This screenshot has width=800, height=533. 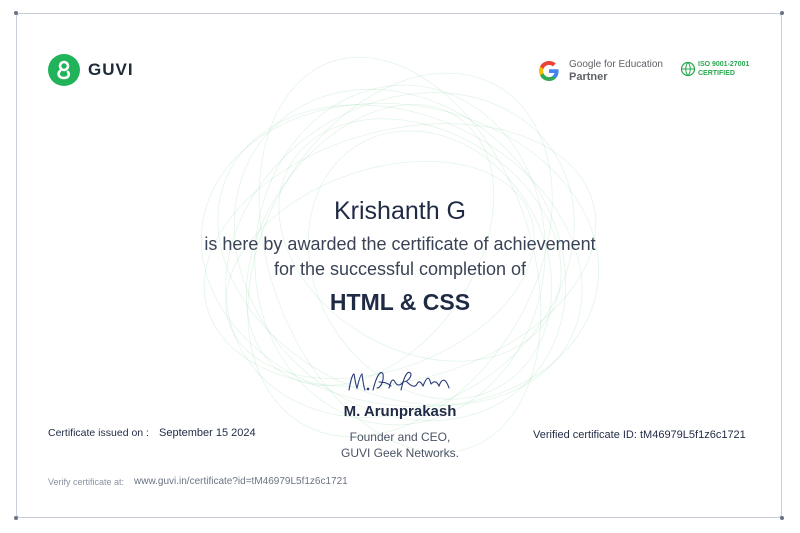 I want to click on guvi-logo: GUVI, so click(x=91, y=70).